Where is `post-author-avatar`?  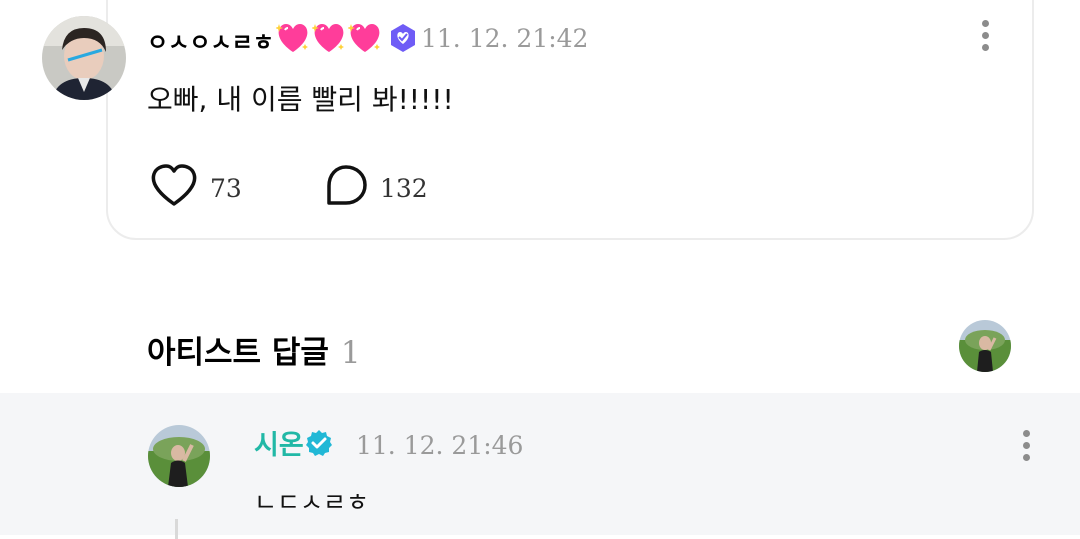
post-author-avatar is located at coordinates (84, 58).